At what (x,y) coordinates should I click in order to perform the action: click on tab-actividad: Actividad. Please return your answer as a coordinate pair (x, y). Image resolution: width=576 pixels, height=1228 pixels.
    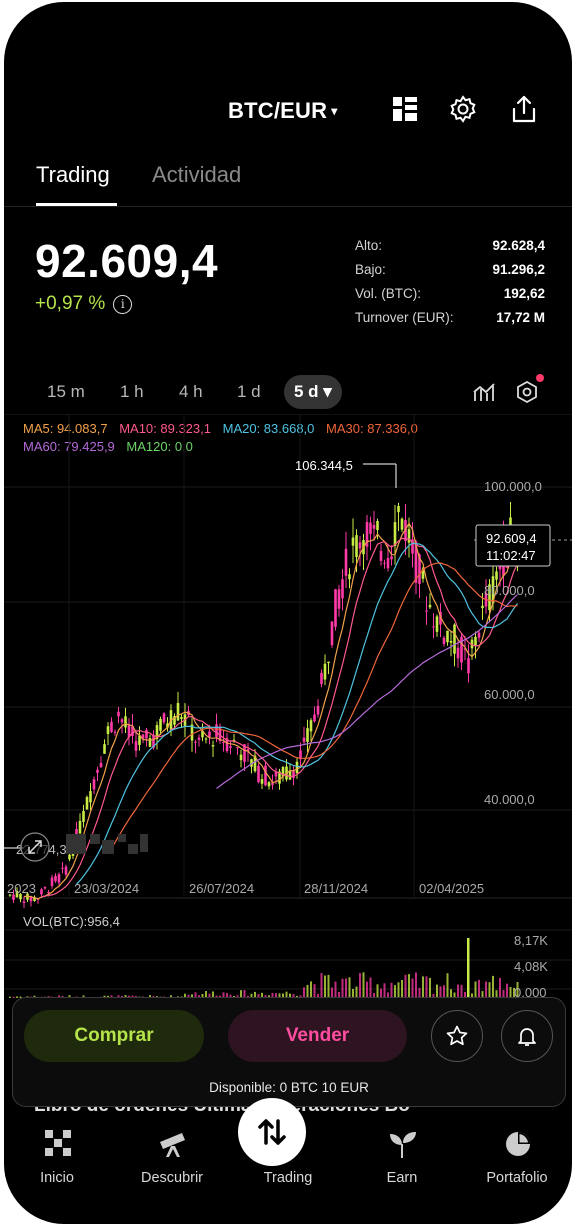
    Looking at the image, I should click on (196, 175).